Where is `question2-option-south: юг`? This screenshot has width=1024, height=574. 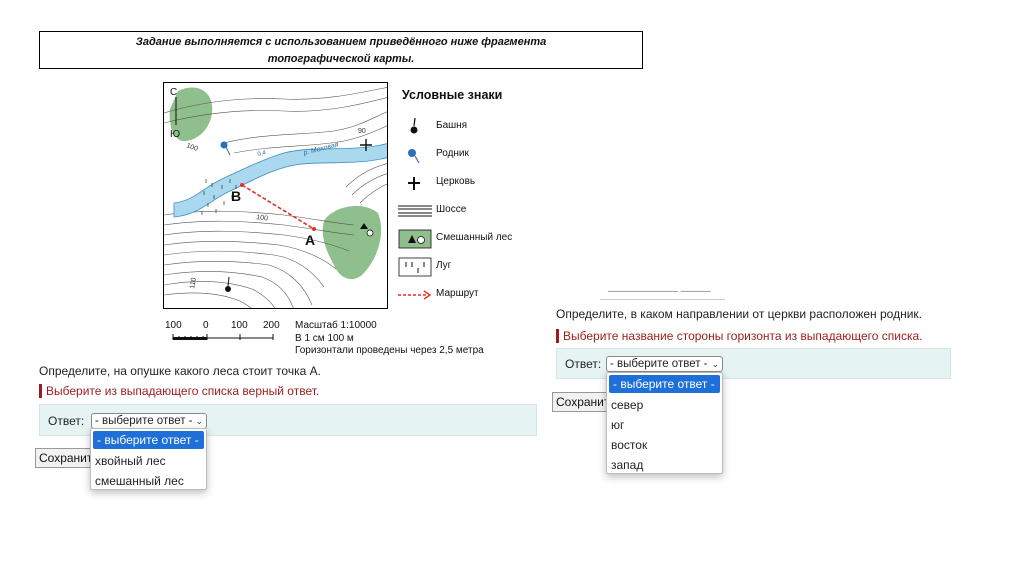 question2-option-south: юг is located at coordinates (664, 425).